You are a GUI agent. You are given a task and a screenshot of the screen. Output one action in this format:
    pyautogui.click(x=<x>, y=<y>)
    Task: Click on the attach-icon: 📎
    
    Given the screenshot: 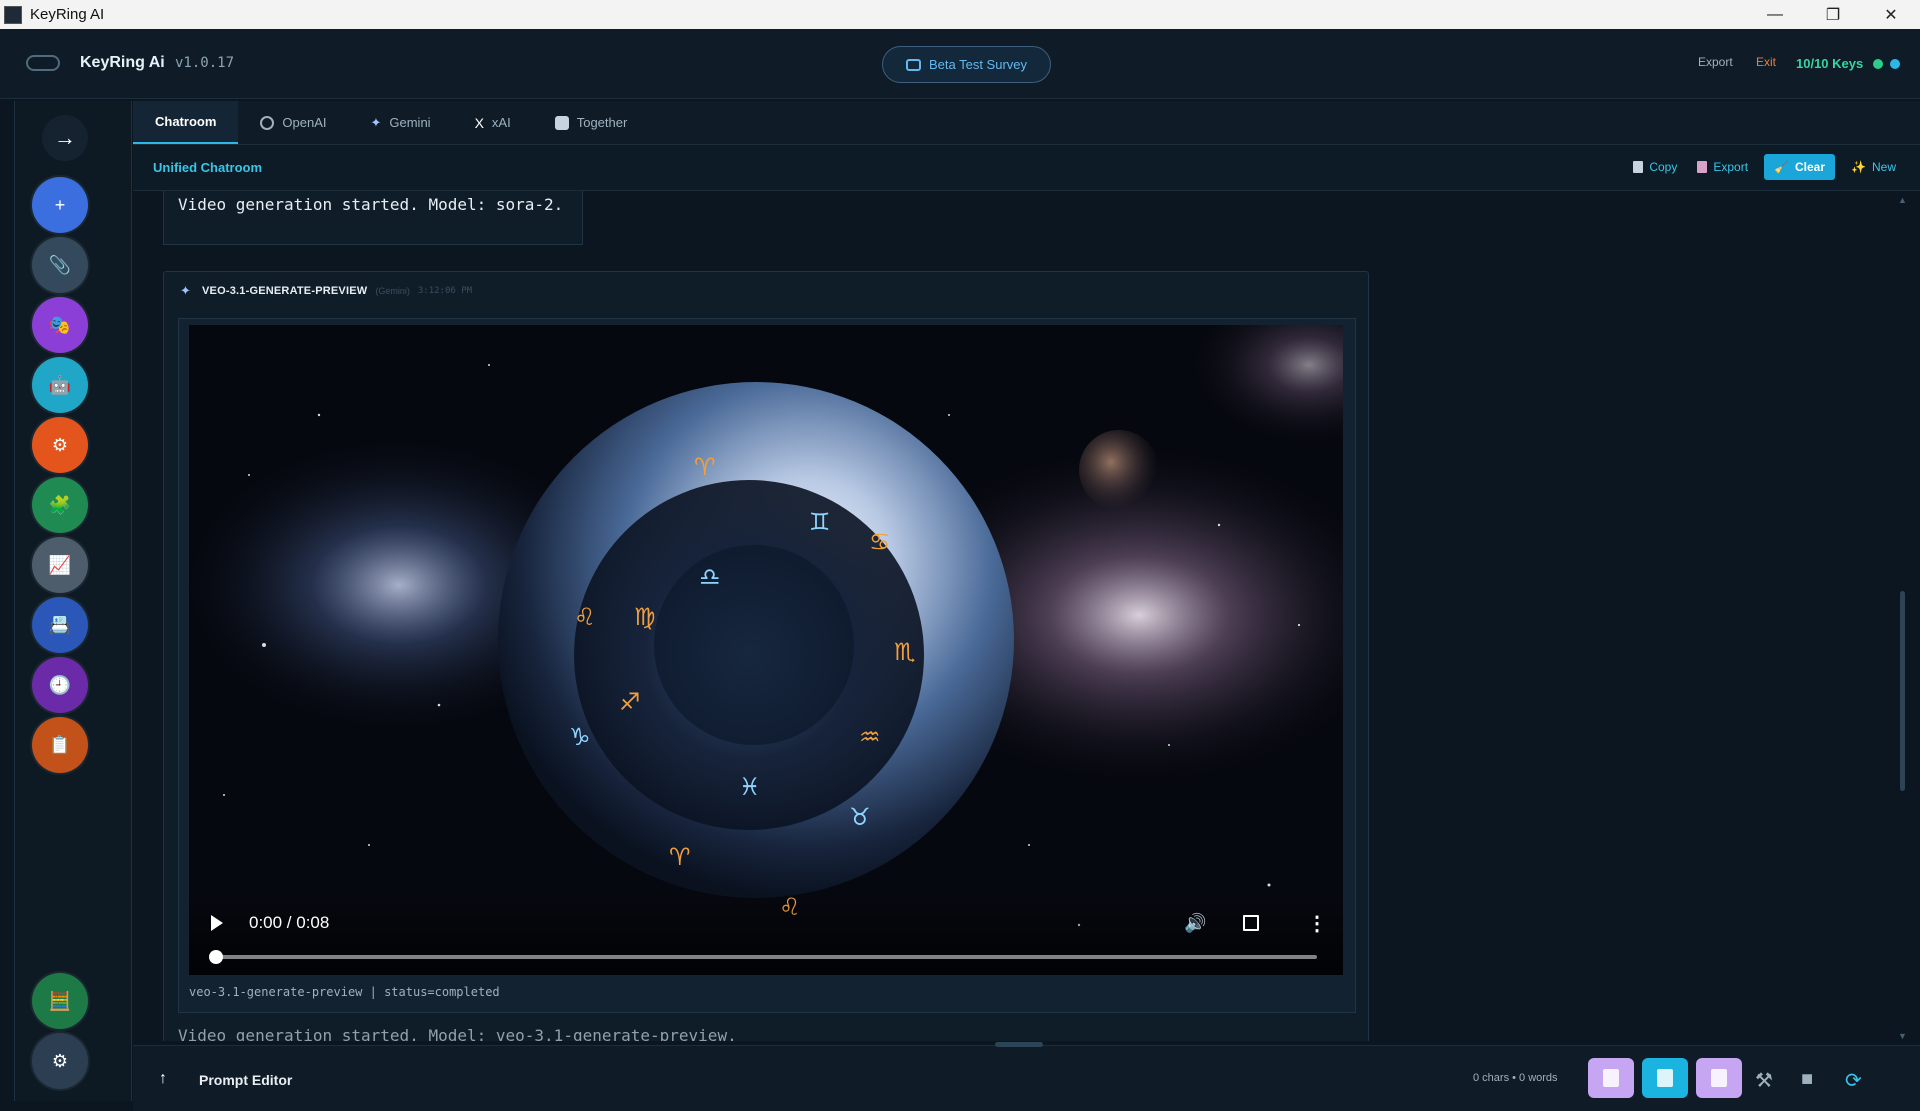 What is the action you would take?
    pyautogui.click(x=60, y=264)
    